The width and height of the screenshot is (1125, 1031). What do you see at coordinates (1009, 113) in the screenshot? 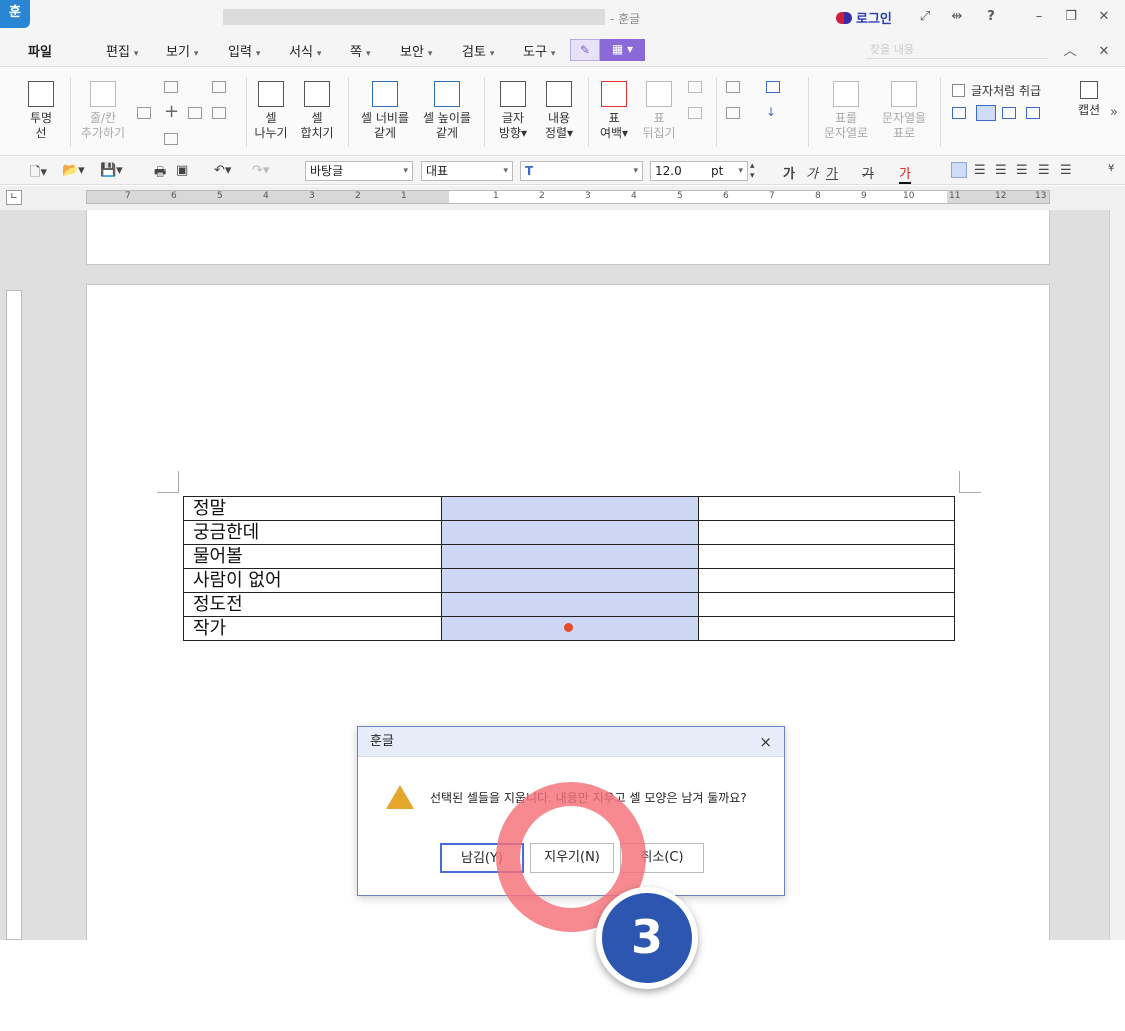
I see `wrap-front-icon` at bounding box center [1009, 113].